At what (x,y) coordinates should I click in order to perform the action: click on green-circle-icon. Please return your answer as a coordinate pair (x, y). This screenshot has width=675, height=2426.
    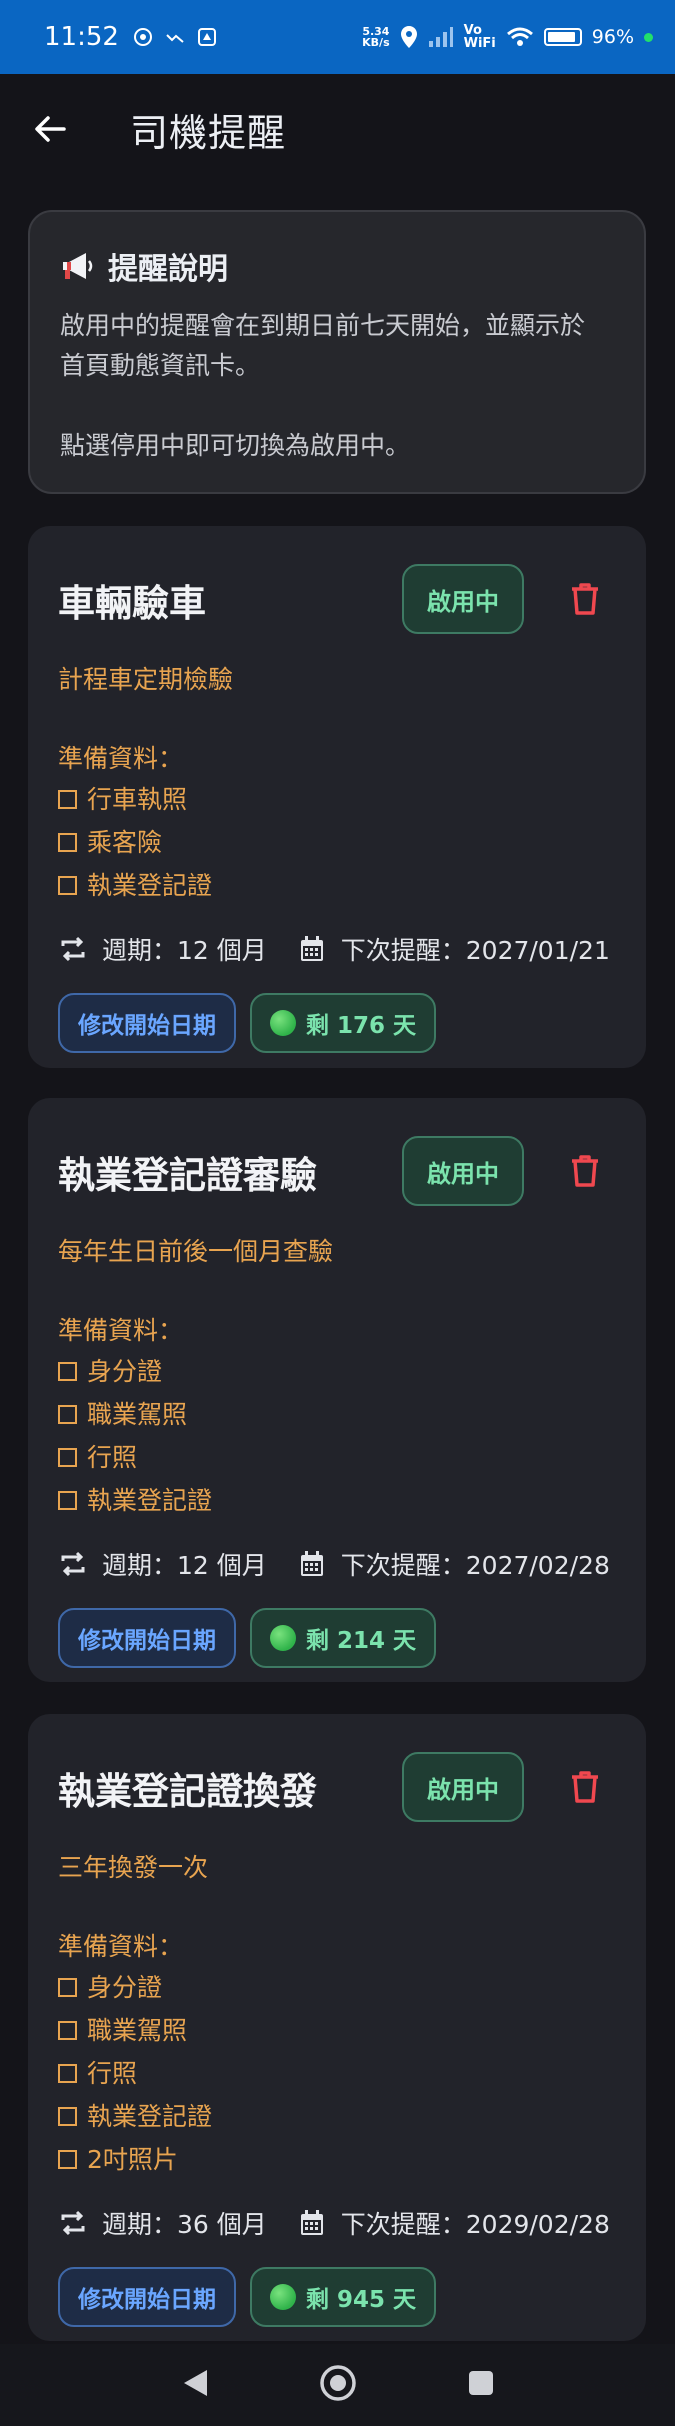
    Looking at the image, I should click on (283, 1638).